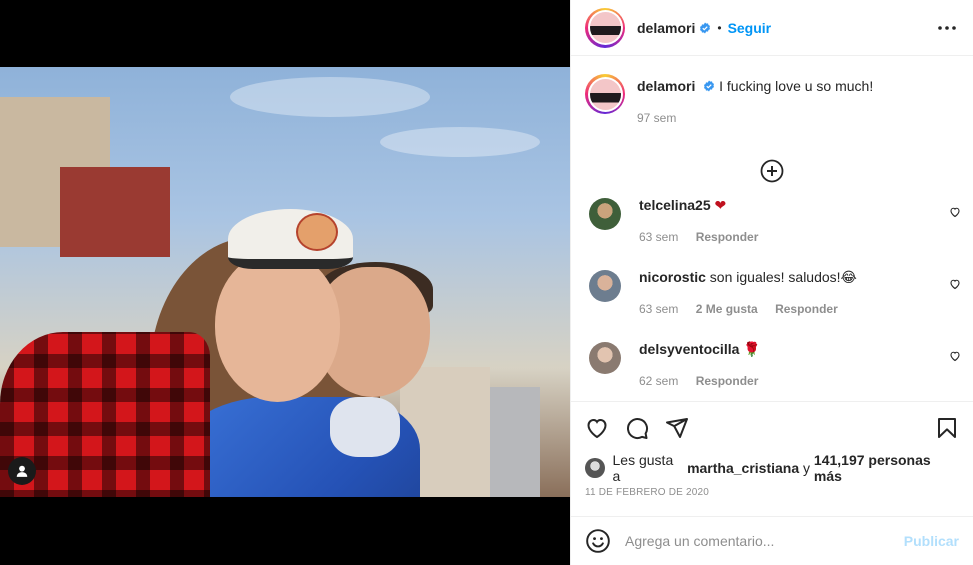 The image size is (973, 565). I want to click on caption-time: 97 sem, so click(657, 118).